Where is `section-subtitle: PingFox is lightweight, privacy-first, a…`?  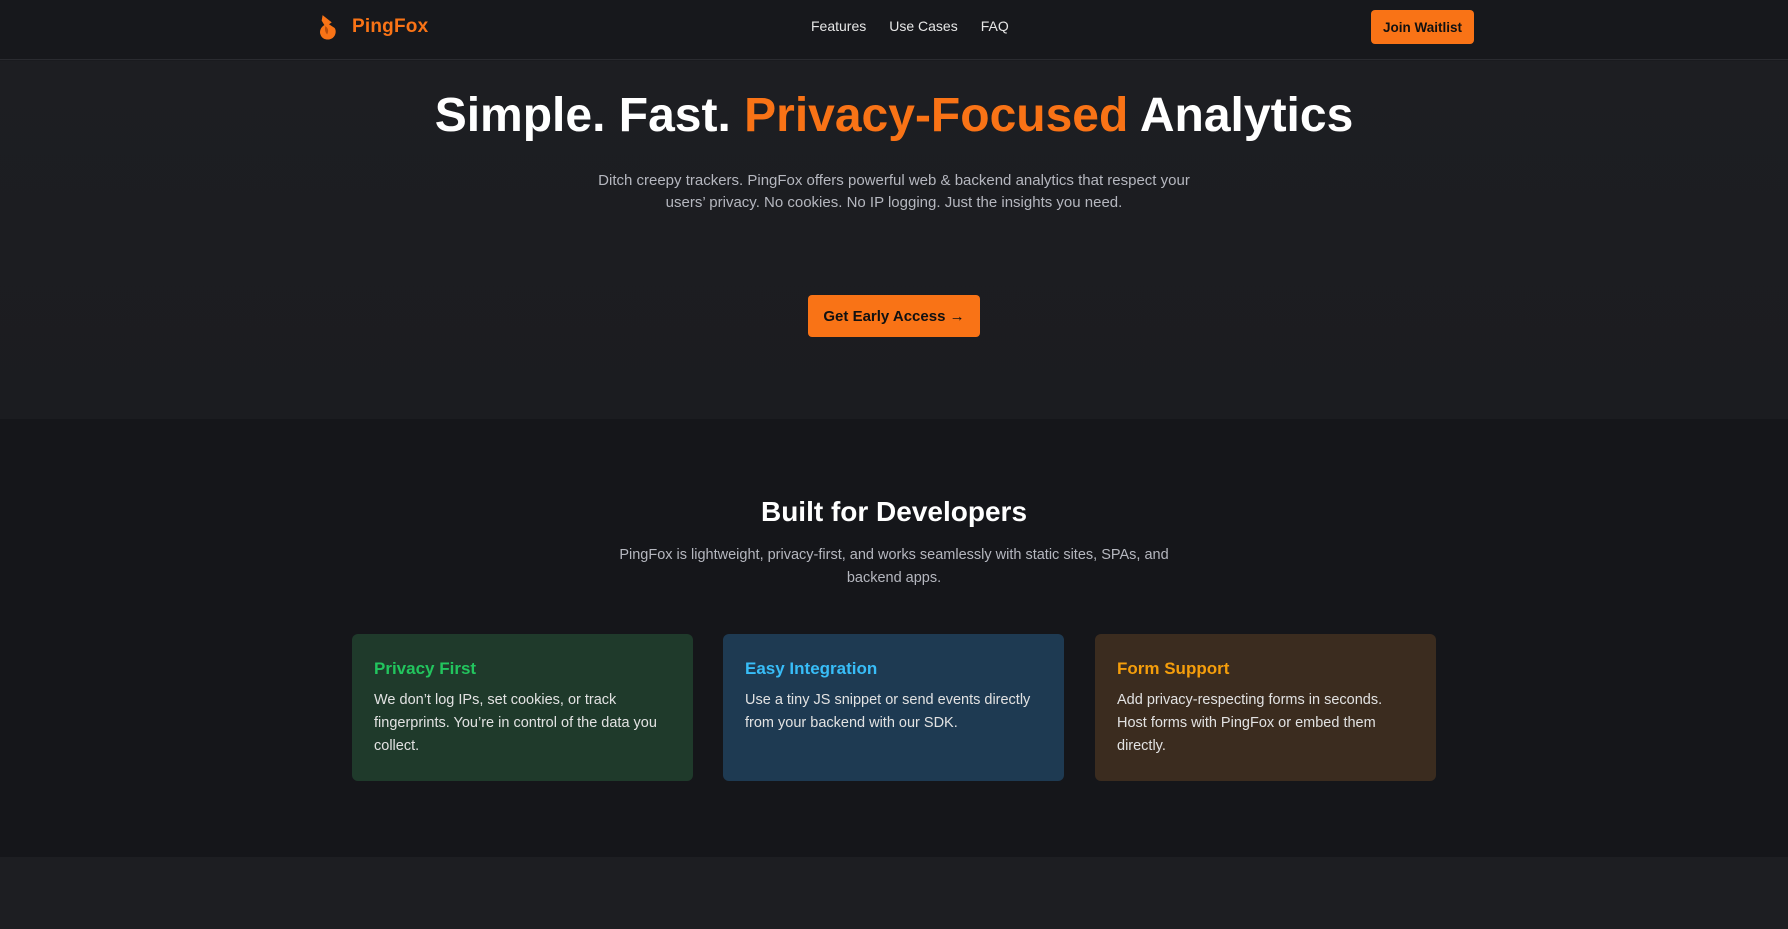
section-subtitle: PingFox is lightweight, privacy-first, a… is located at coordinates (894, 566).